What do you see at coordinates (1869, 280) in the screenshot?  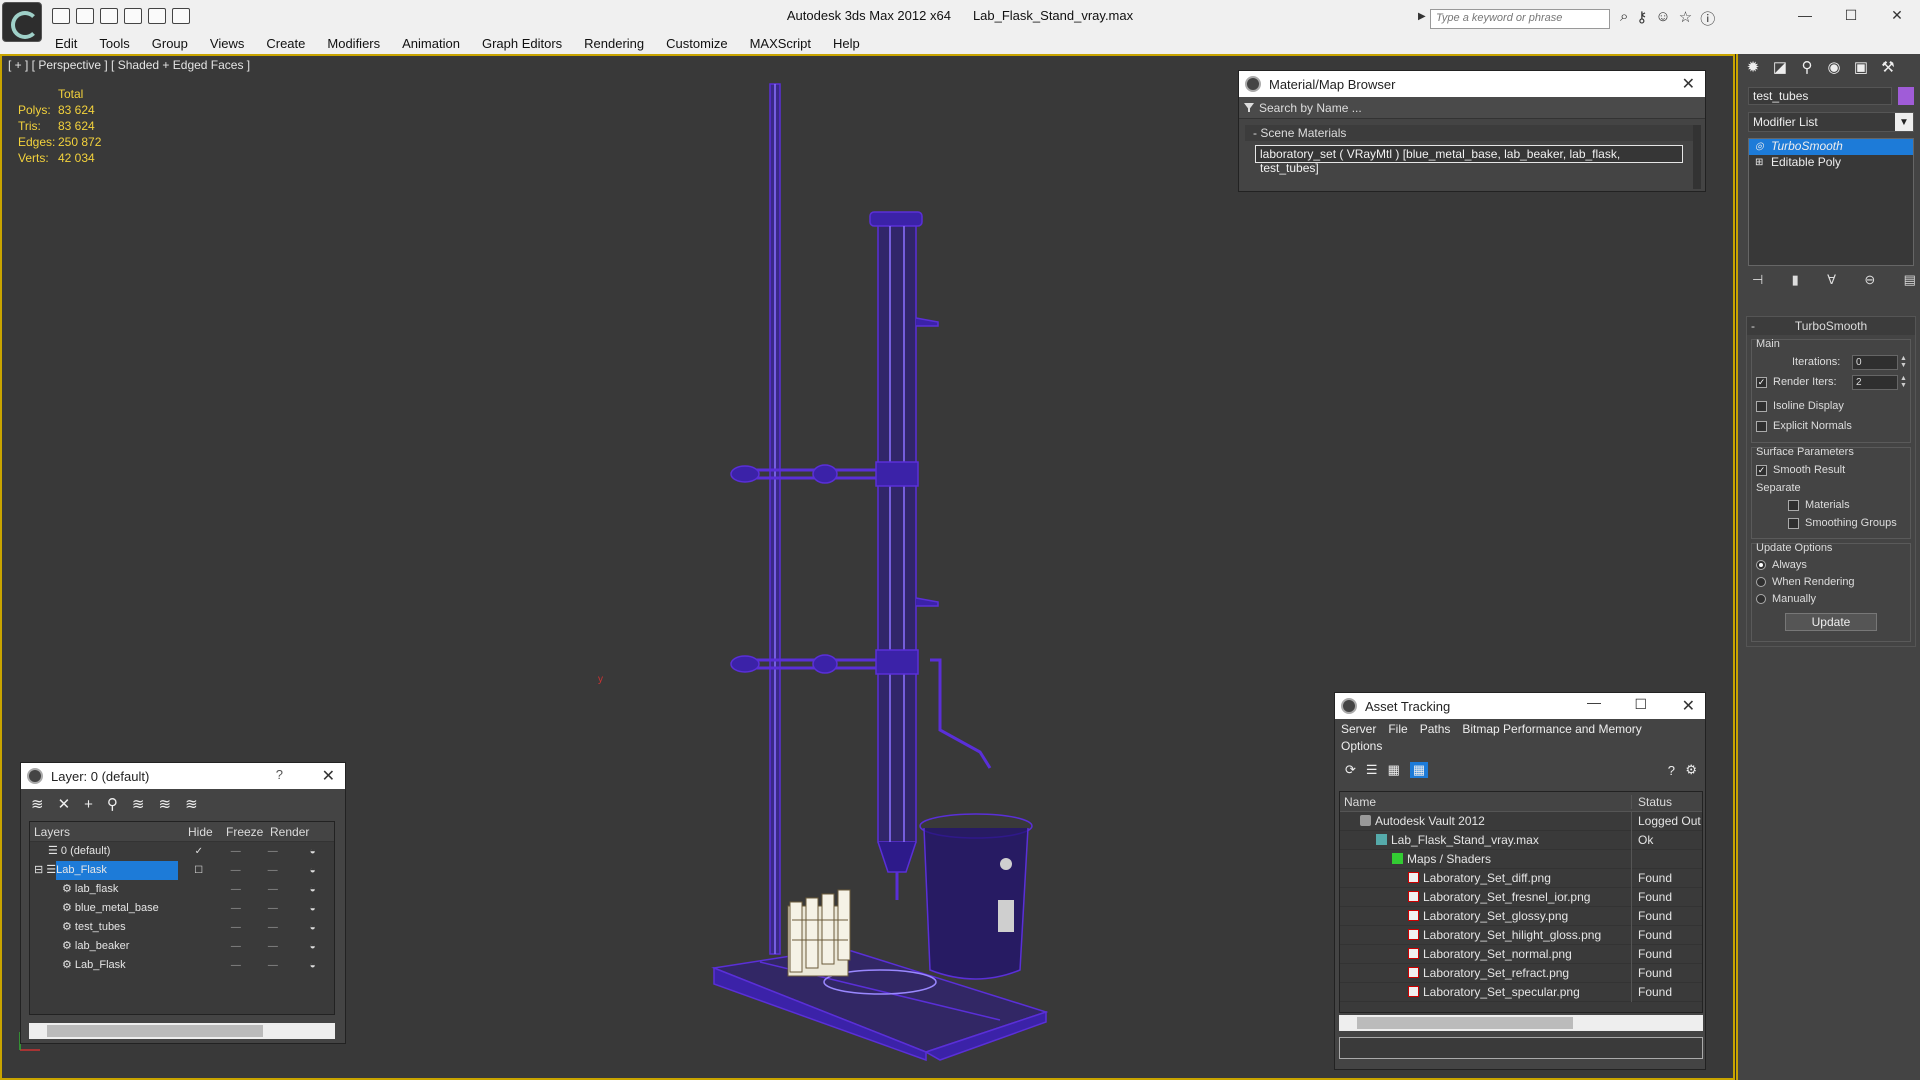 I see `remove-modifier-icon: ⊖` at bounding box center [1869, 280].